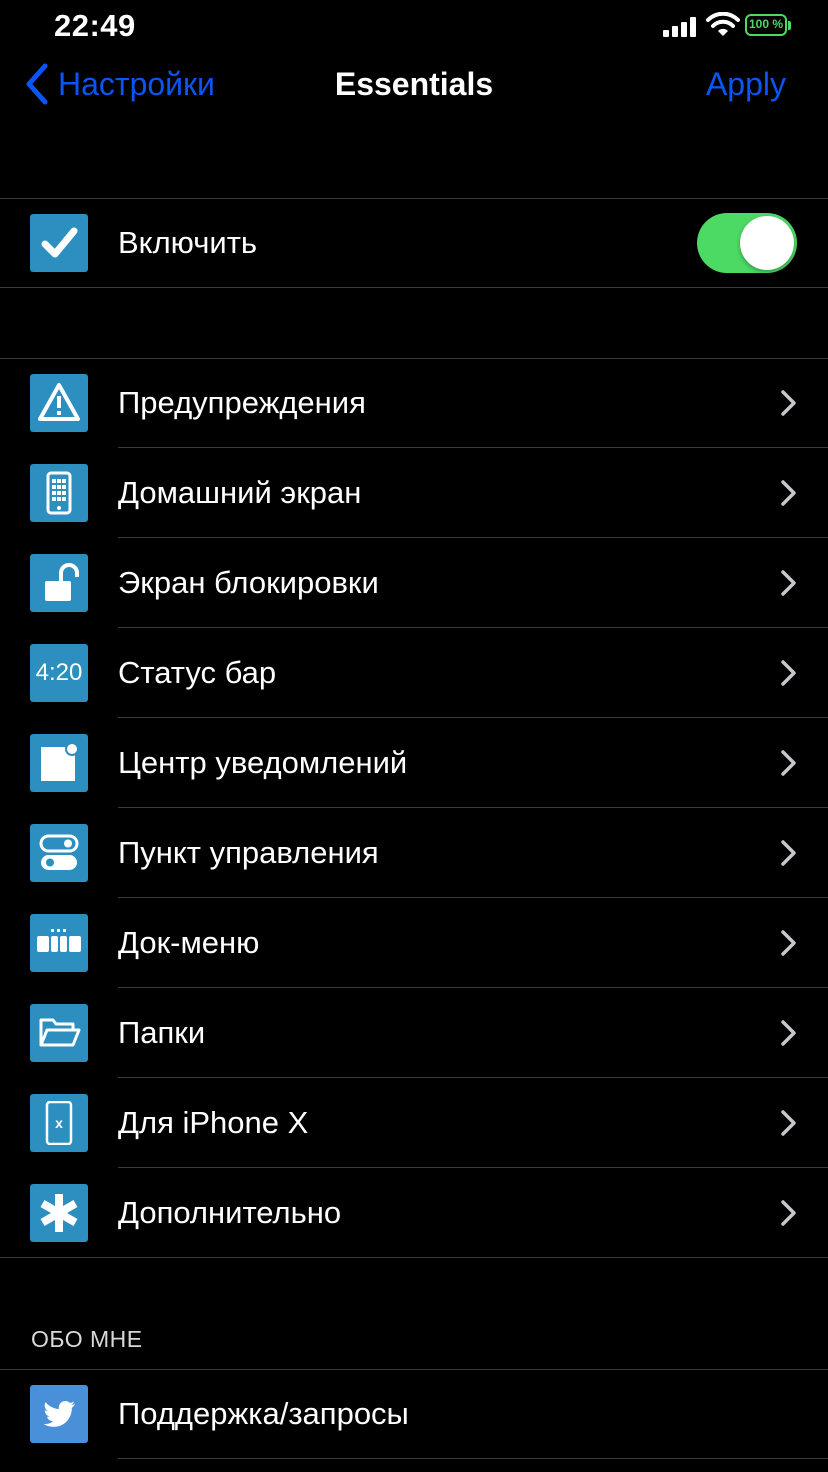 This screenshot has height=1472, width=828. What do you see at coordinates (723, 24) in the screenshot?
I see `wifi-icon` at bounding box center [723, 24].